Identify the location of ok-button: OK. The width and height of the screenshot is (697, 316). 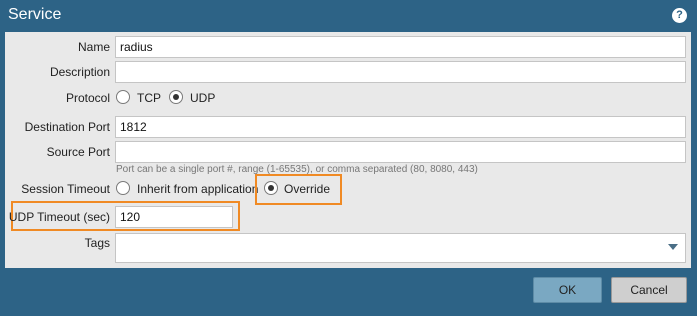
(567, 290).